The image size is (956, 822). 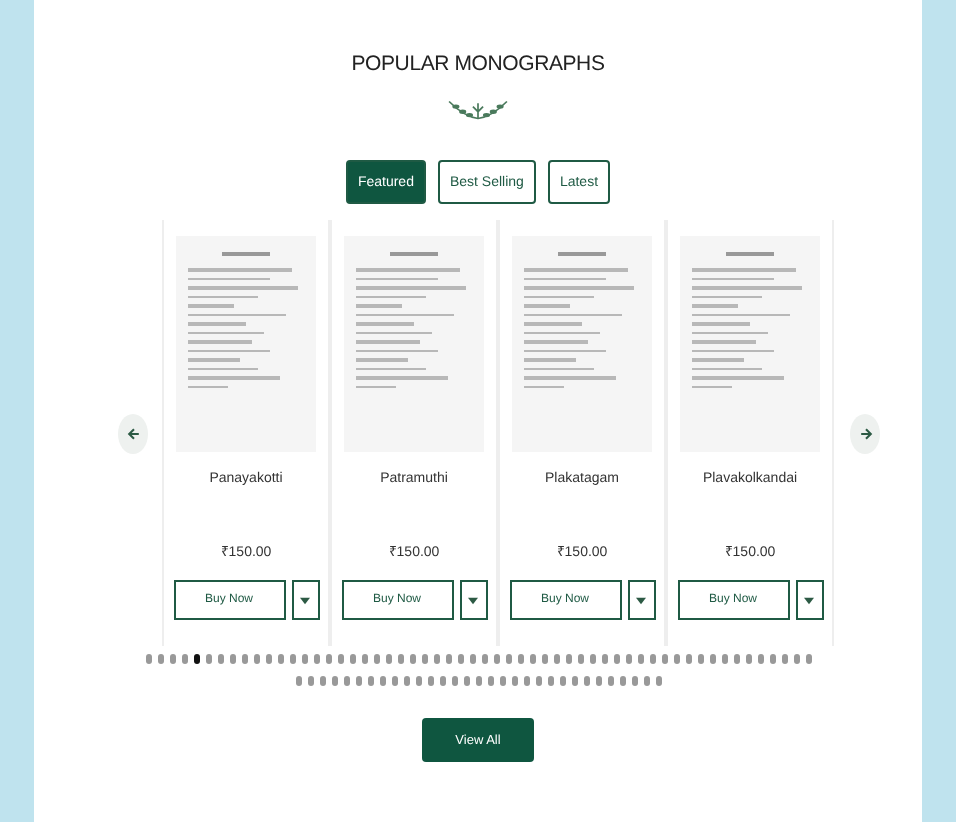 I want to click on laurel-ornament-icon, so click(x=478, y=110).